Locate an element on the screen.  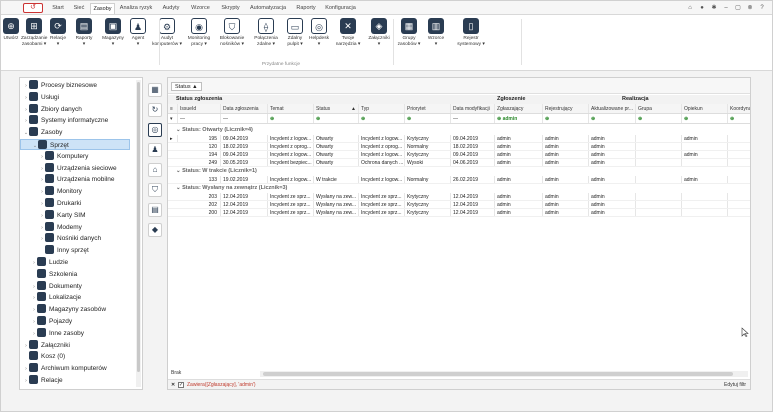
column-header: Rejestrujący is located at coordinates (566, 108).